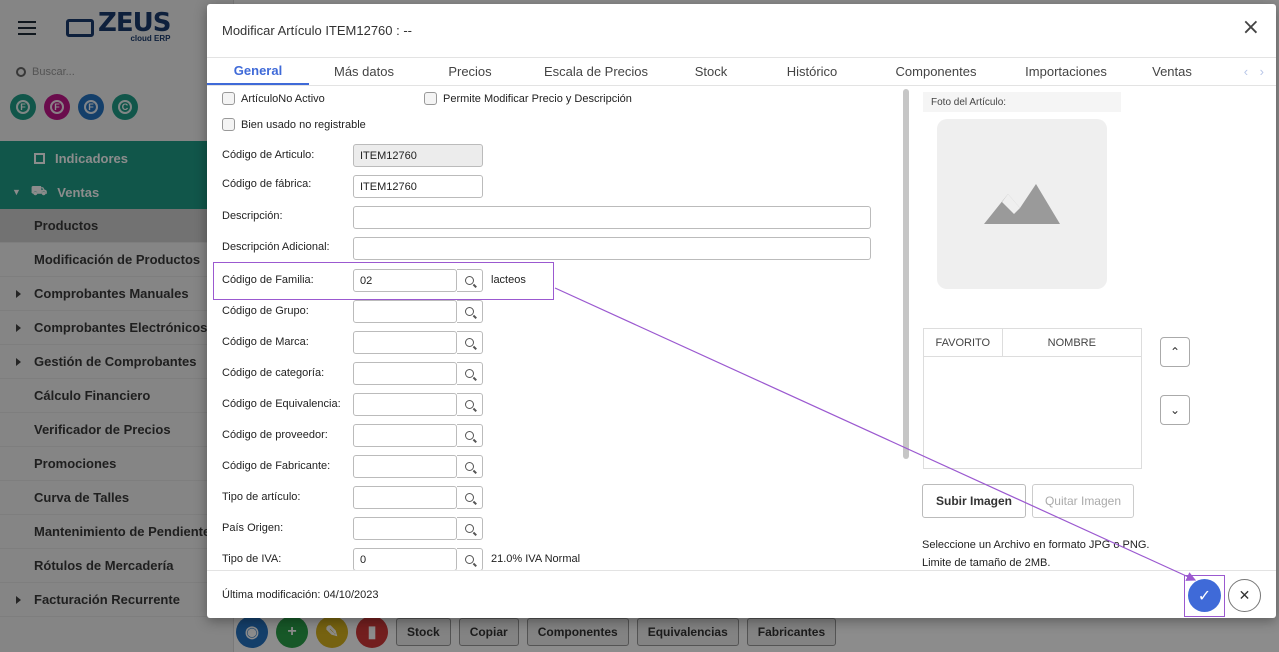 The image size is (1279, 652). What do you see at coordinates (268, 155) in the screenshot?
I see `codigo-articulo-label: Código de Articulo:` at bounding box center [268, 155].